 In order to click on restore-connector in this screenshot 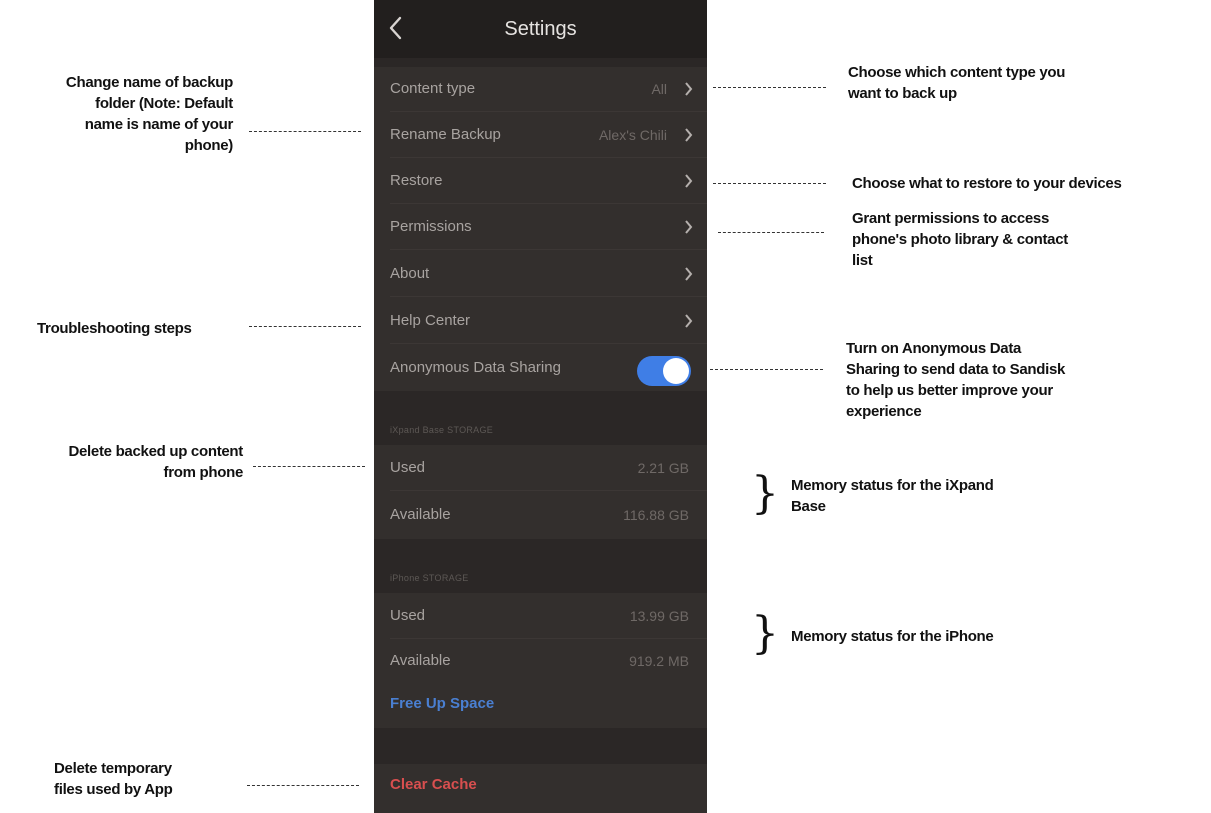, I will do `click(769, 183)`.